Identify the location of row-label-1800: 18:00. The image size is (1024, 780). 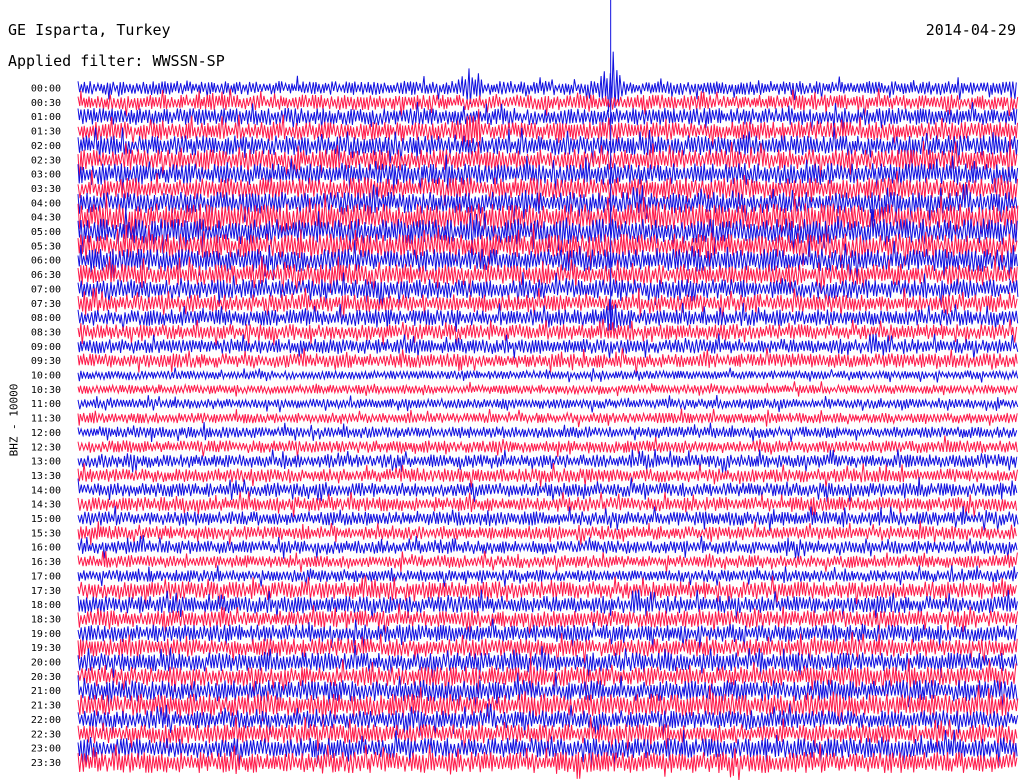
(46, 605).